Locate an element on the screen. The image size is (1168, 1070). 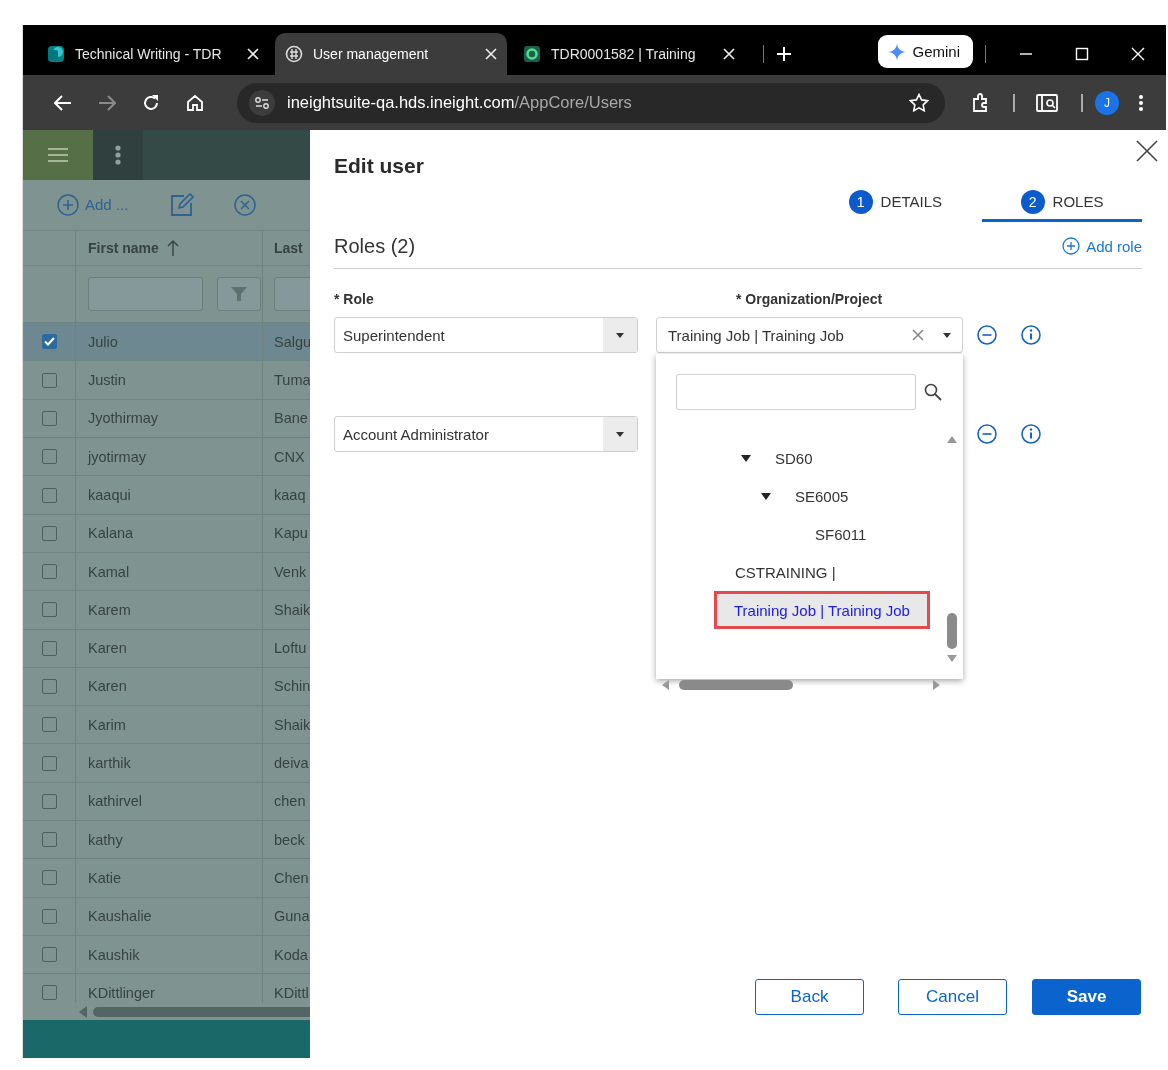
table-cell: CNX is located at coordinates (289, 456).